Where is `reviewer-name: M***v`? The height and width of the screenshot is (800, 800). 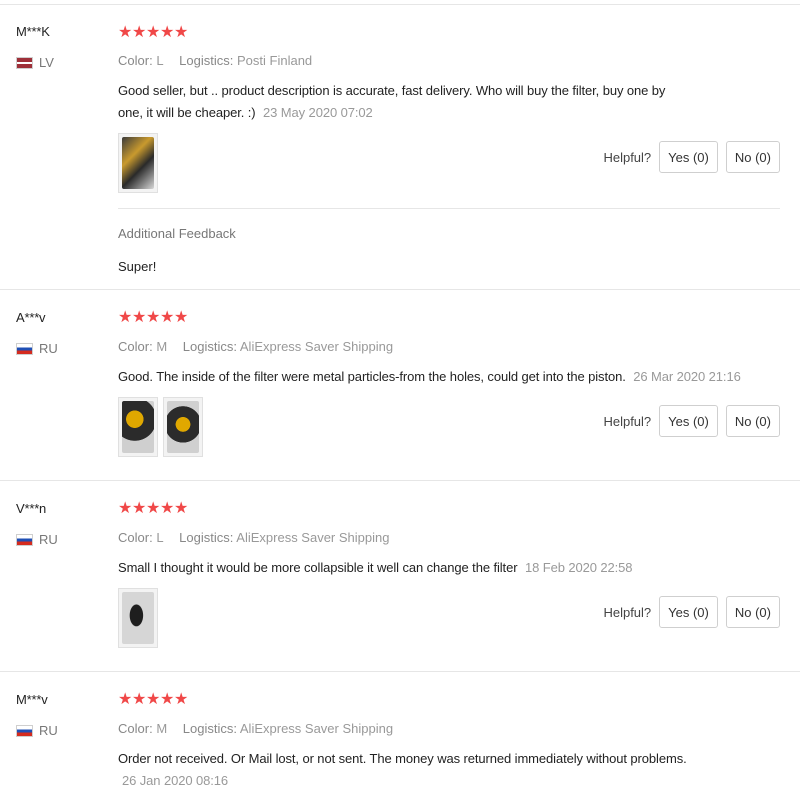 reviewer-name: M***v is located at coordinates (32, 699).